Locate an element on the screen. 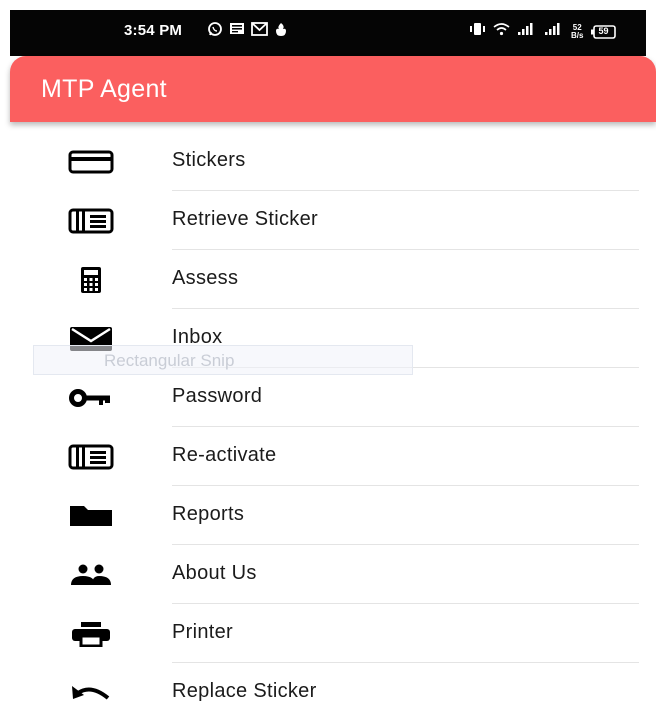 This screenshot has width=656, height=722. menu-item-label: Reports is located at coordinates (208, 514).